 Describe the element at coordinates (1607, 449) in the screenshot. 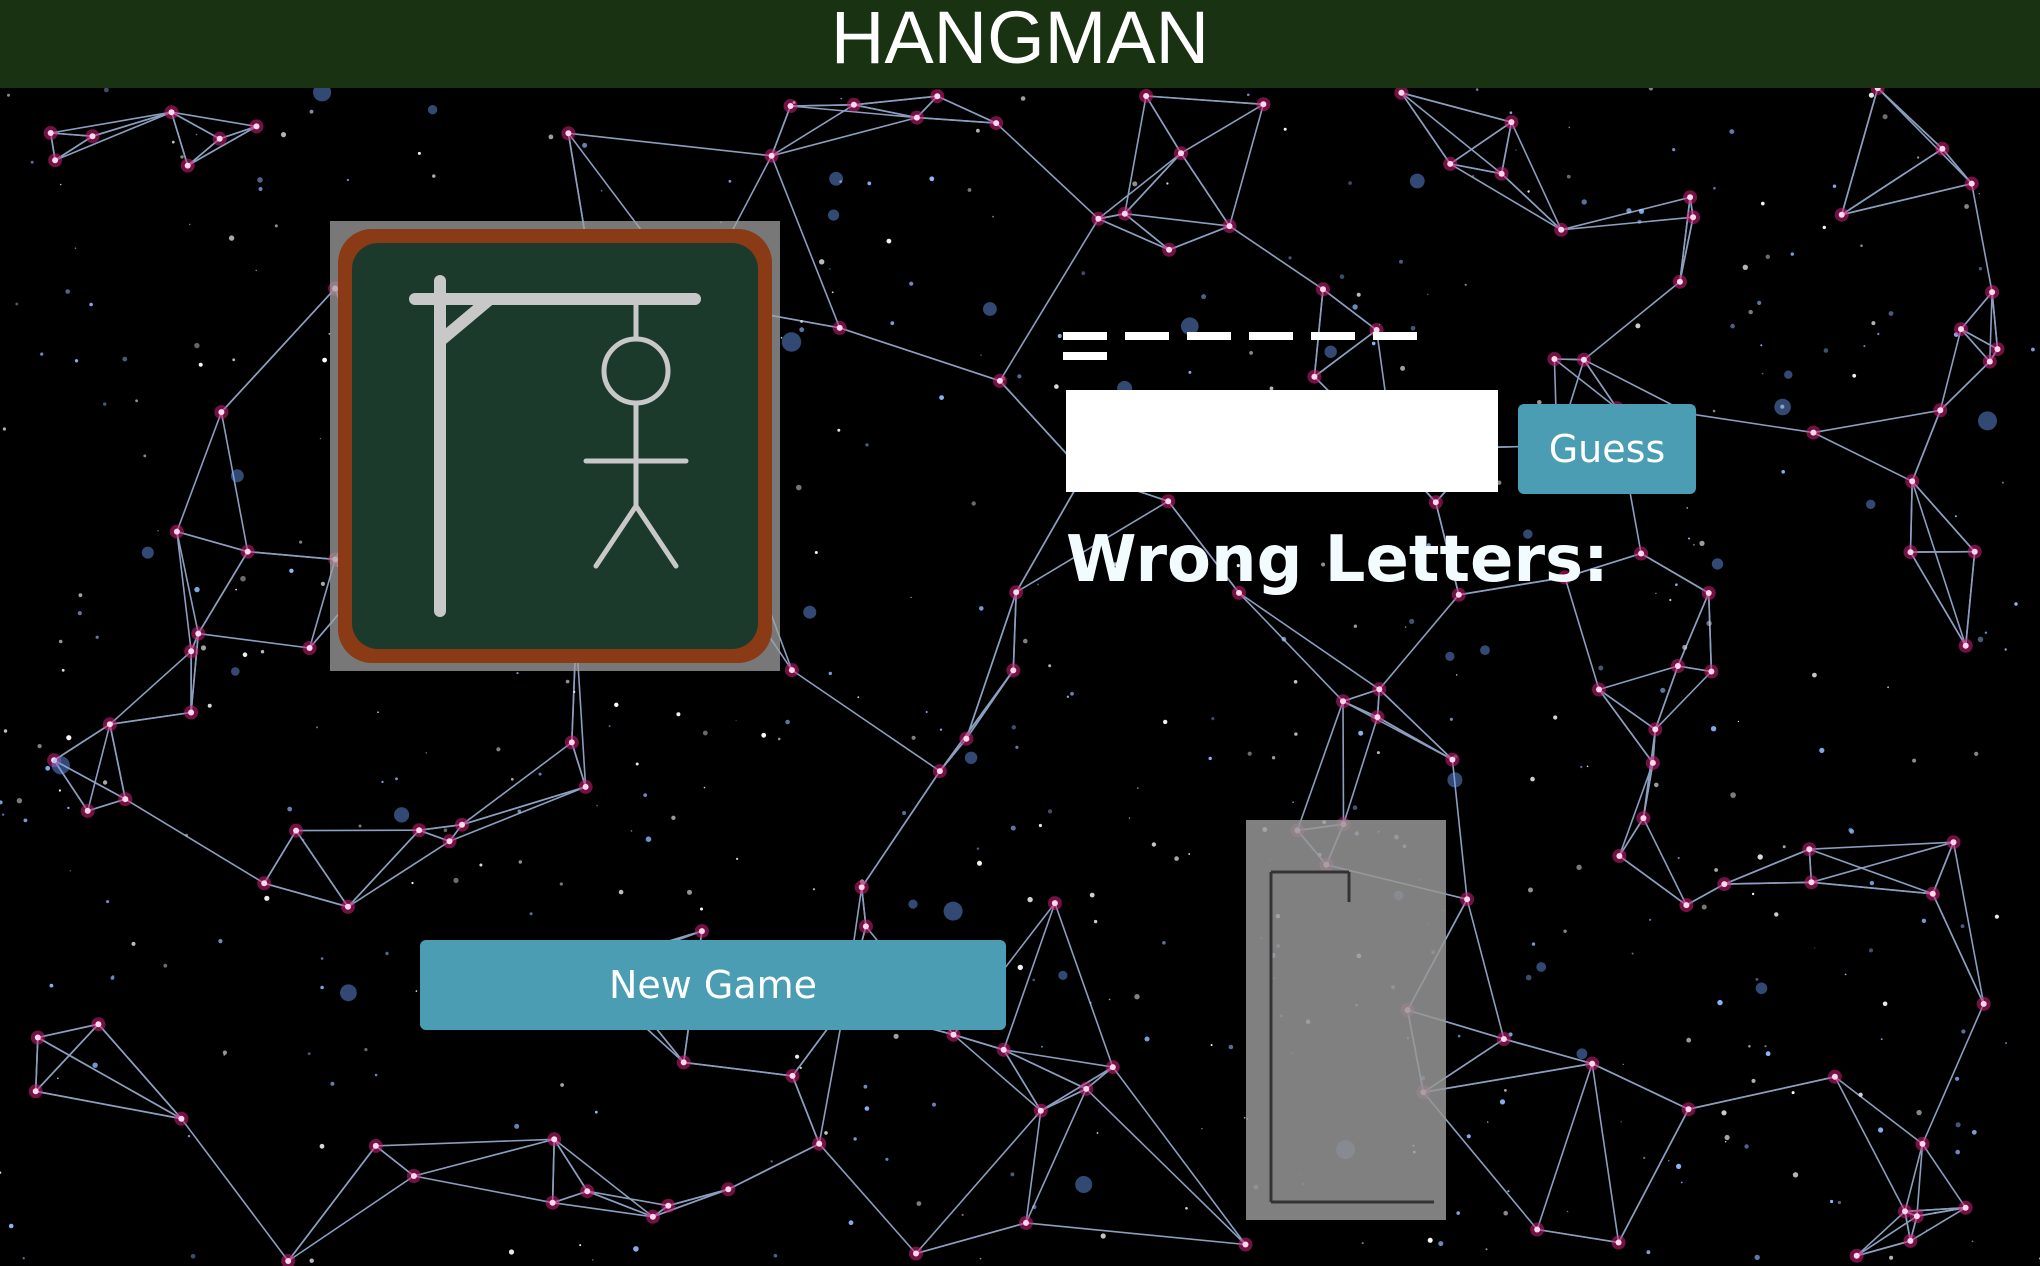

I see `guess-button: Guess` at that location.